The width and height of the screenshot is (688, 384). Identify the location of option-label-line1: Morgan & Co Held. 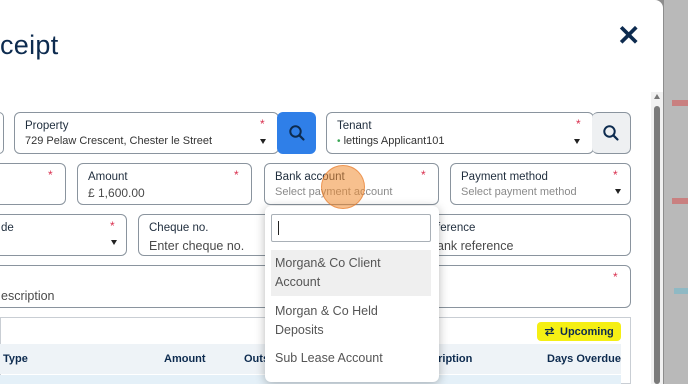
(326, 311).